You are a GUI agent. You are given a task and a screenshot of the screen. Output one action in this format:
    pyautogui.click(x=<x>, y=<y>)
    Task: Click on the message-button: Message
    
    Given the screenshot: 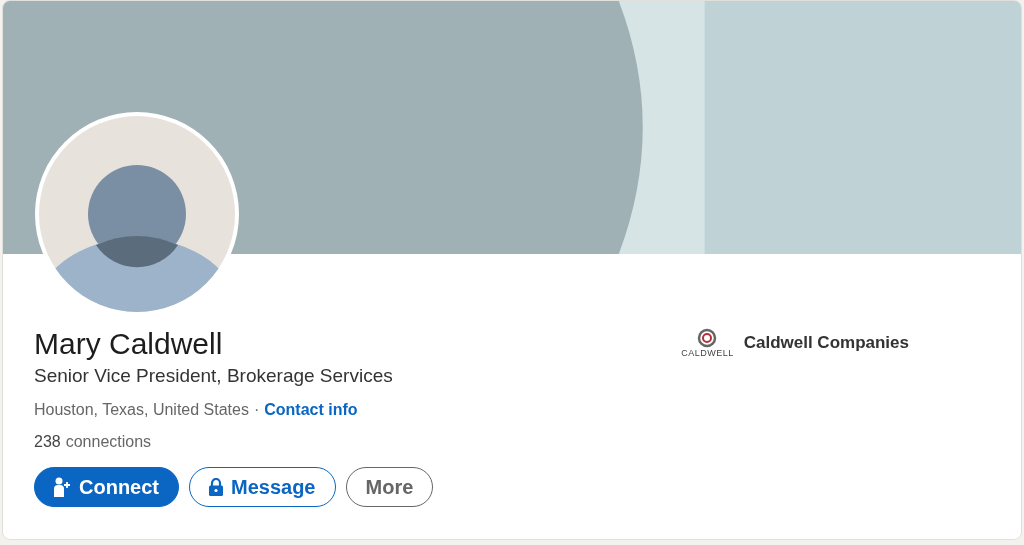 What is the action you would take?
    pyautogui.click(x=262, y=487)
    